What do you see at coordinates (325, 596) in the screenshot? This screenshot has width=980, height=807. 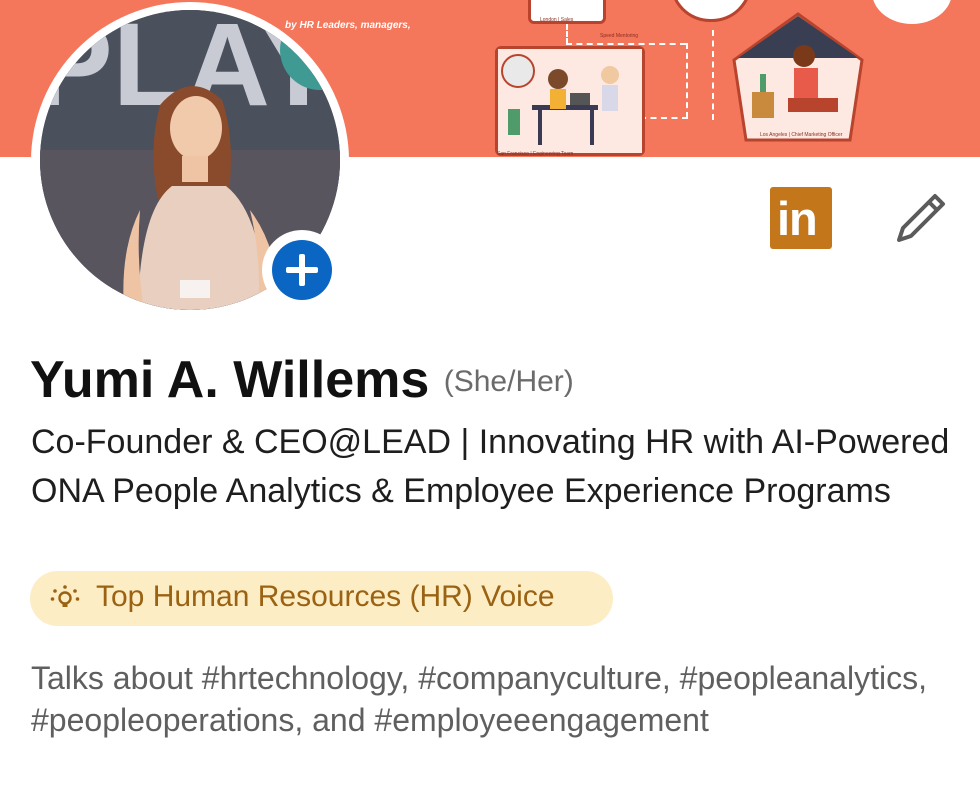 I see `top-voice-label: Top Human Resources (HR) Voice` at bounding box center [325, 596].